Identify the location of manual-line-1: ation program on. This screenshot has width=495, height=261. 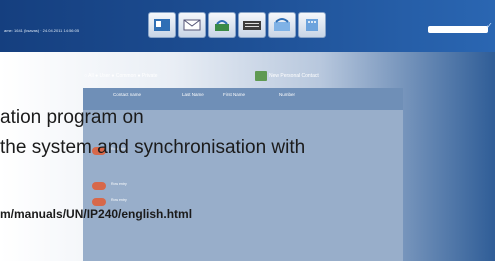
(72, 117).